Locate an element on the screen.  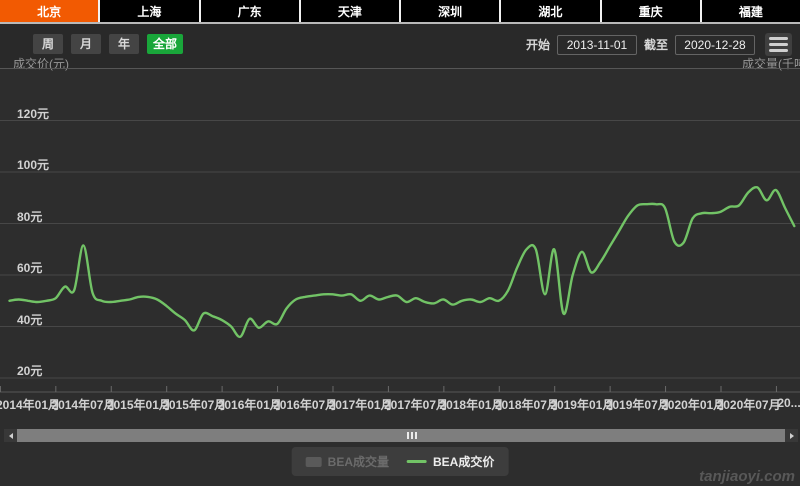
region-tab-hubei: 湖北 is located at coordinates (551, 11).